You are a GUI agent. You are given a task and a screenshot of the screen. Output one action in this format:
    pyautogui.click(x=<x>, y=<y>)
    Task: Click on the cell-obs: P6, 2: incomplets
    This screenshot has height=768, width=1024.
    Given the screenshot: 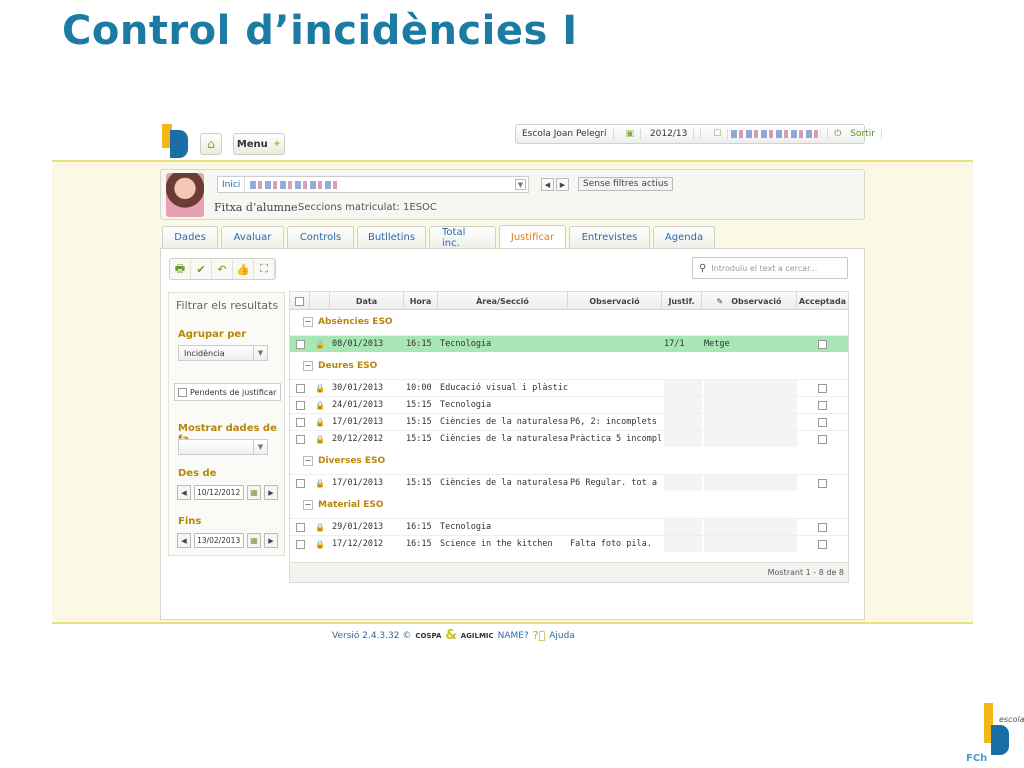 What is the action you would take?
    pyautogui.click(x=613, y=422)
    